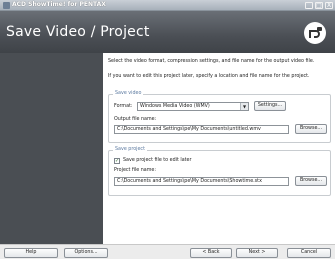 This screenshot has width=335, height=259. Describe the element at coordinates (135, 119) in the screenshot. I see `output-file-label: Output file name:` at that location.